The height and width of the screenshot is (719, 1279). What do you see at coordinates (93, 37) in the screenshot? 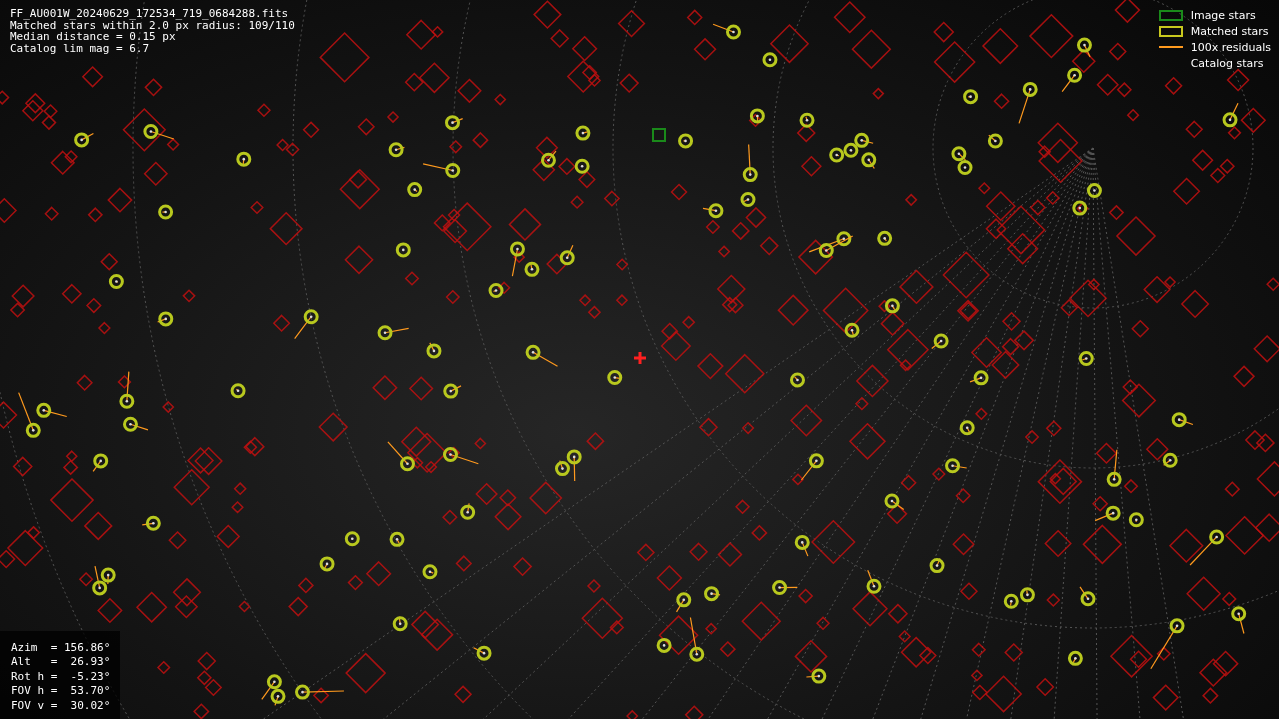
I see `header-text: Median distance = 0.15 px` at bounding box center [93, 37].